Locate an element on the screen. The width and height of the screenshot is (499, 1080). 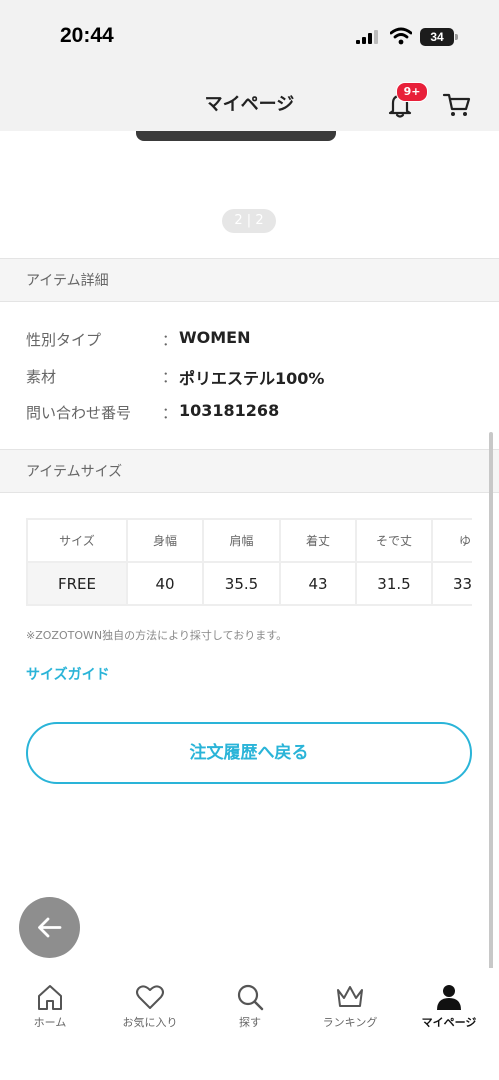
detail-value: WOMEN is located at coordinates (215, 337).